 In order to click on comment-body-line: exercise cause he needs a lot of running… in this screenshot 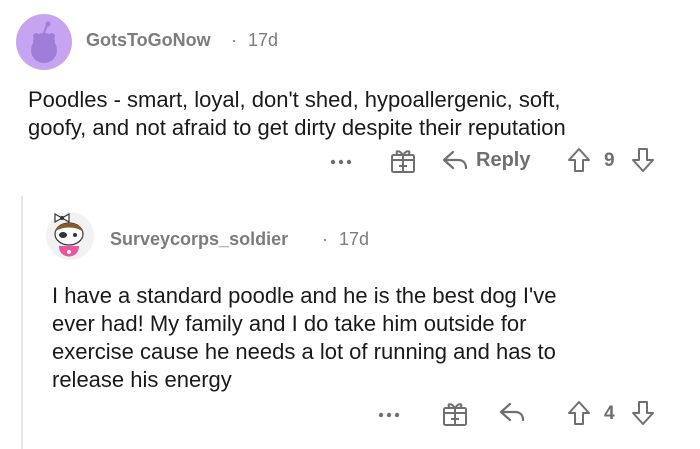, I will do `click(304, 351)`.